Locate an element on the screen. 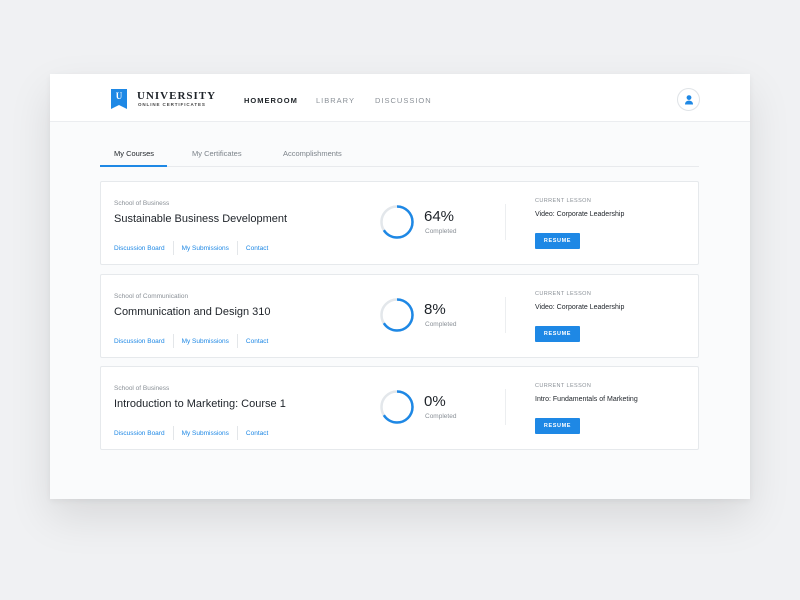  user-avatar-button is located at coordinates (688, 99).